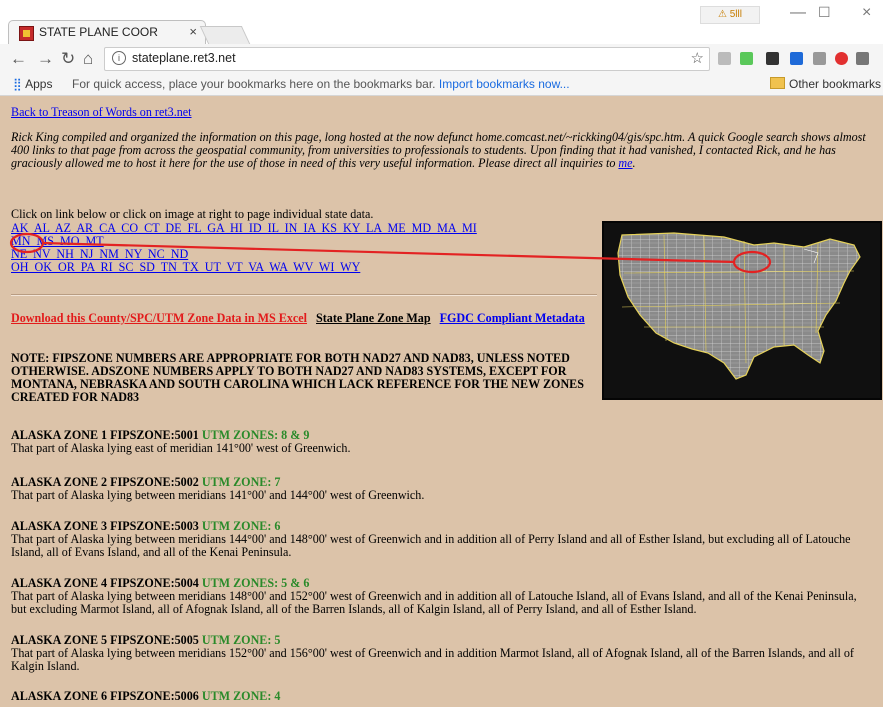 This screenshot has width=883, height=707. Describe the element at coordinates (241, 482) in the screenshot. I see `zone-utm: UTM ZONE: 7` at that location.